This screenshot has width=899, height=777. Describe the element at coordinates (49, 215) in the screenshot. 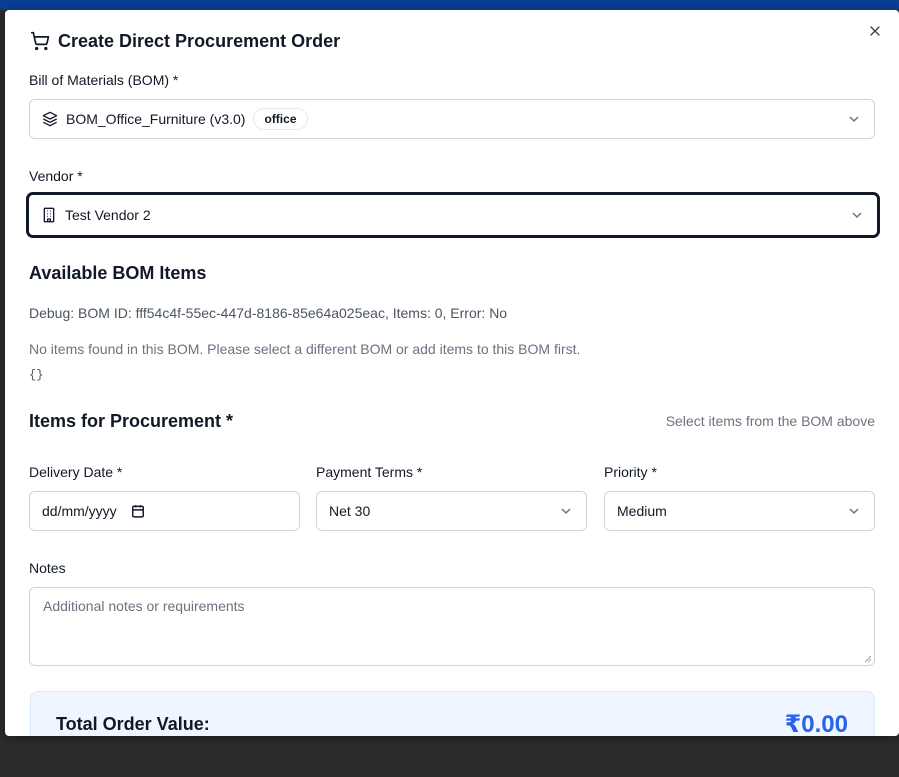

I see `building-icon` at that location.